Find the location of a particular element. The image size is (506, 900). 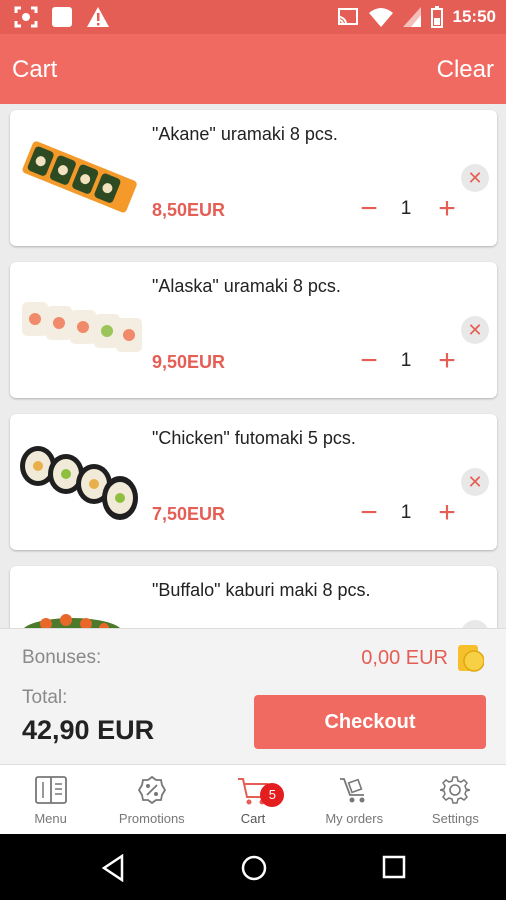

page-title: Cart is located at coordinates (35, 69).